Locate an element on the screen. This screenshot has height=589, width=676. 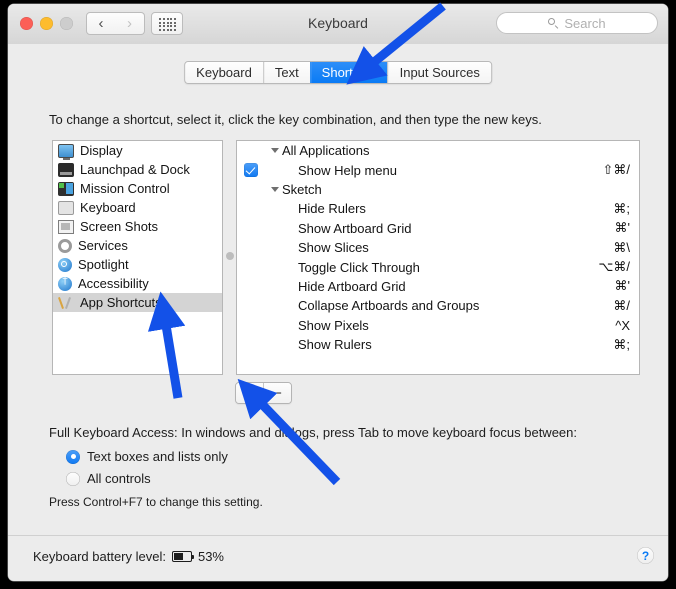
shortcut-row: Collapse Artboards and Groups ⌘/ is located at coordinates (438, 305).